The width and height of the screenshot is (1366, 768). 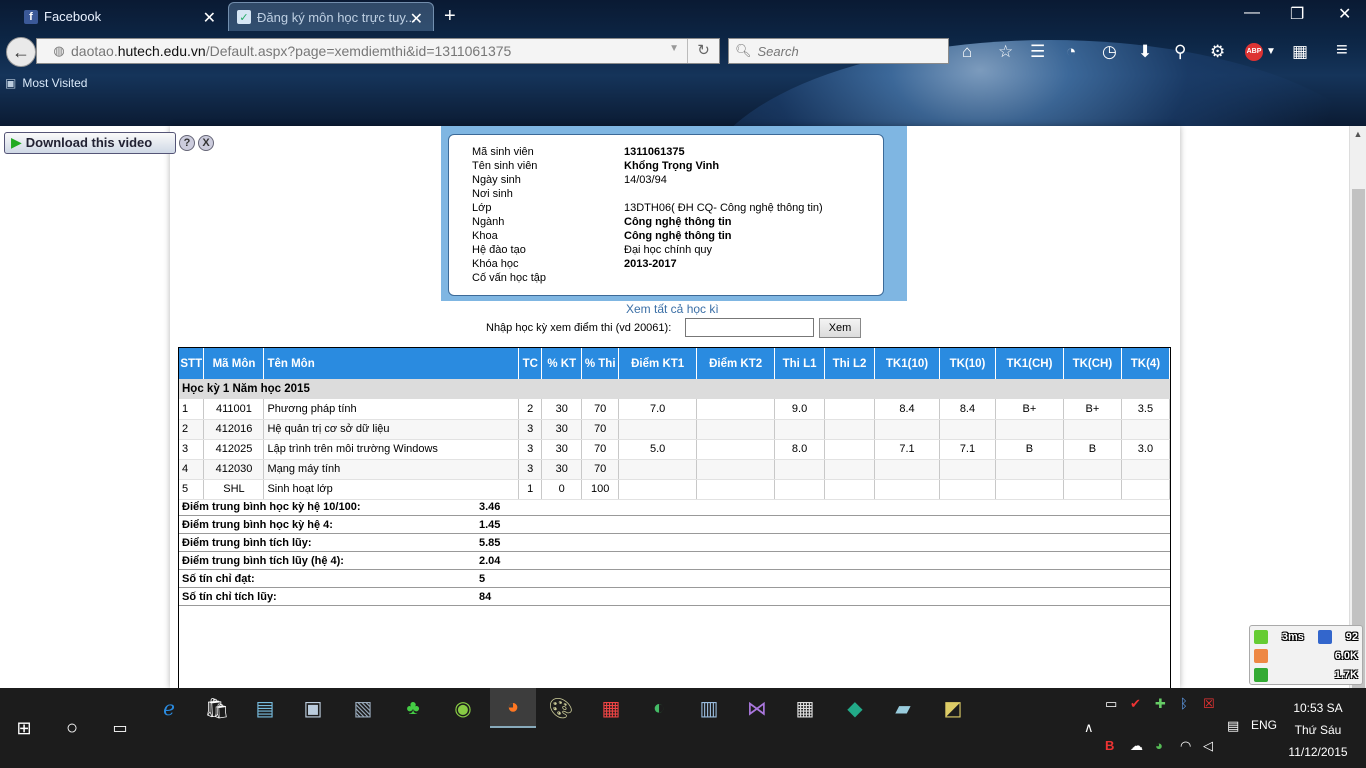 I want to click on search-input: 🔍︎ Search, so click(x=838, y=51).